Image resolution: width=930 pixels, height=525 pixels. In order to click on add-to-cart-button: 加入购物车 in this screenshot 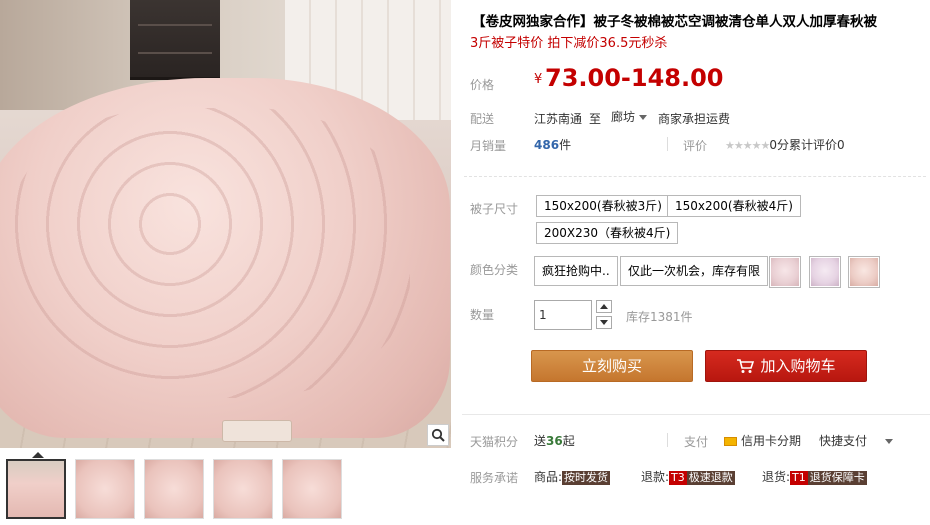, I will do `click(786, 366)`.